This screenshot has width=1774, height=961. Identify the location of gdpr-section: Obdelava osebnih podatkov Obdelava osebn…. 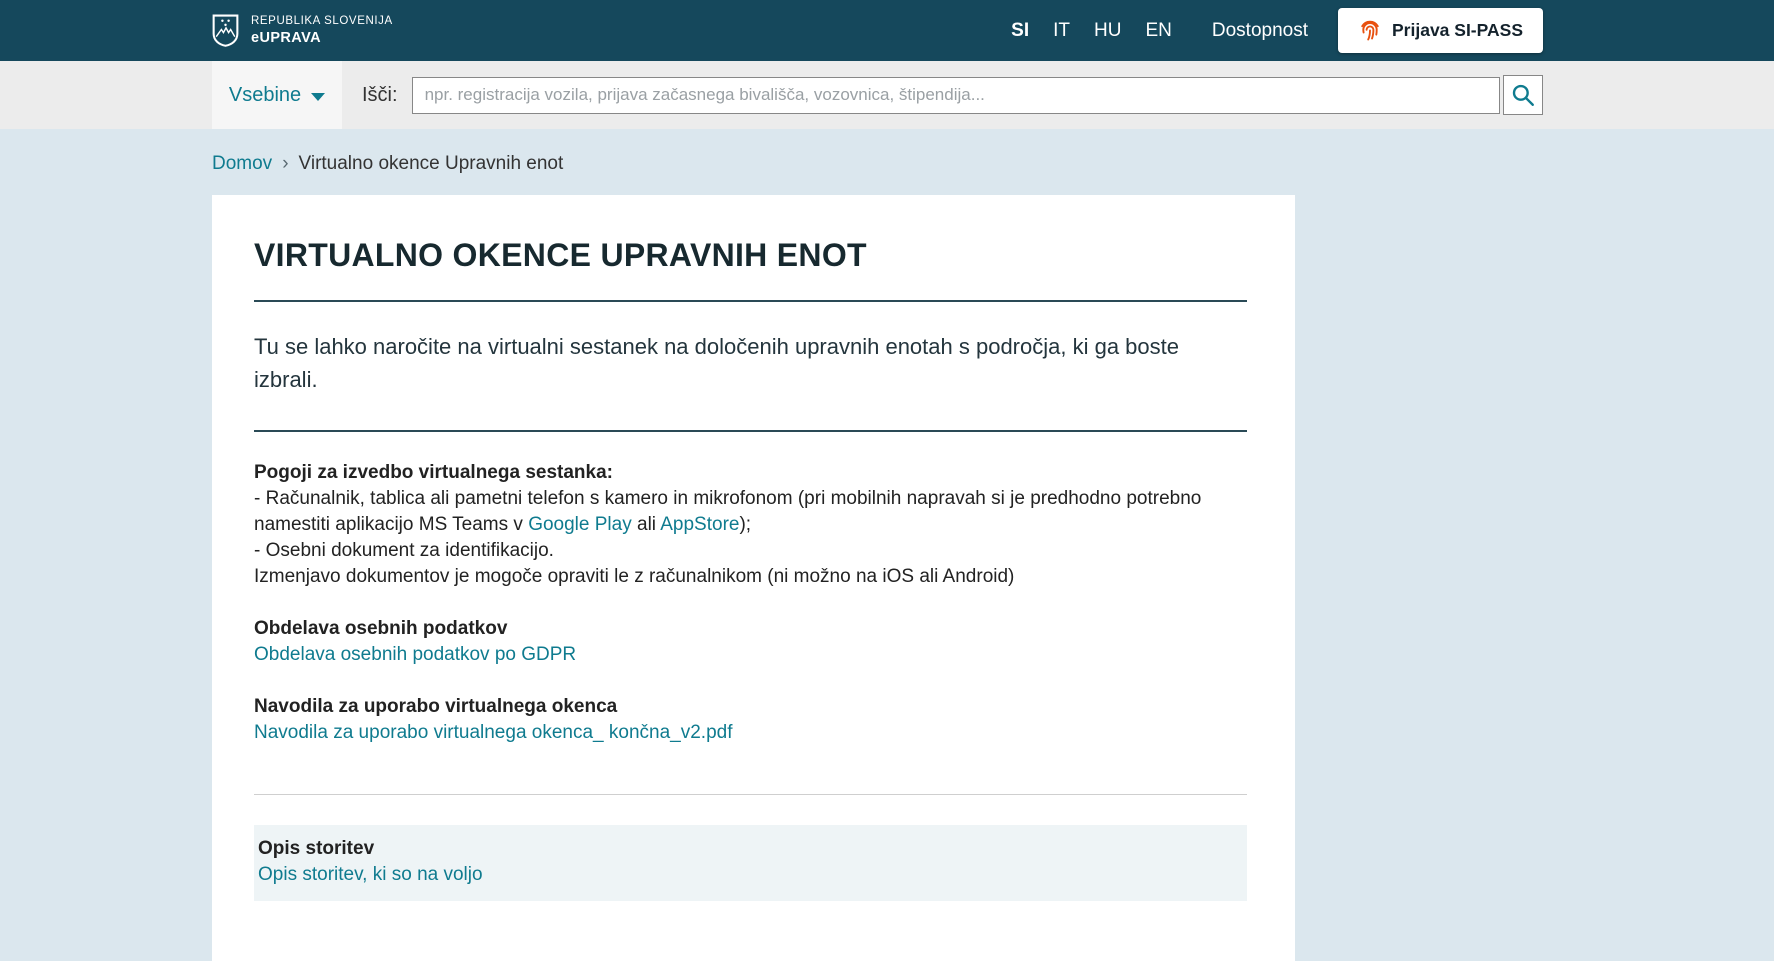
(750, 642).